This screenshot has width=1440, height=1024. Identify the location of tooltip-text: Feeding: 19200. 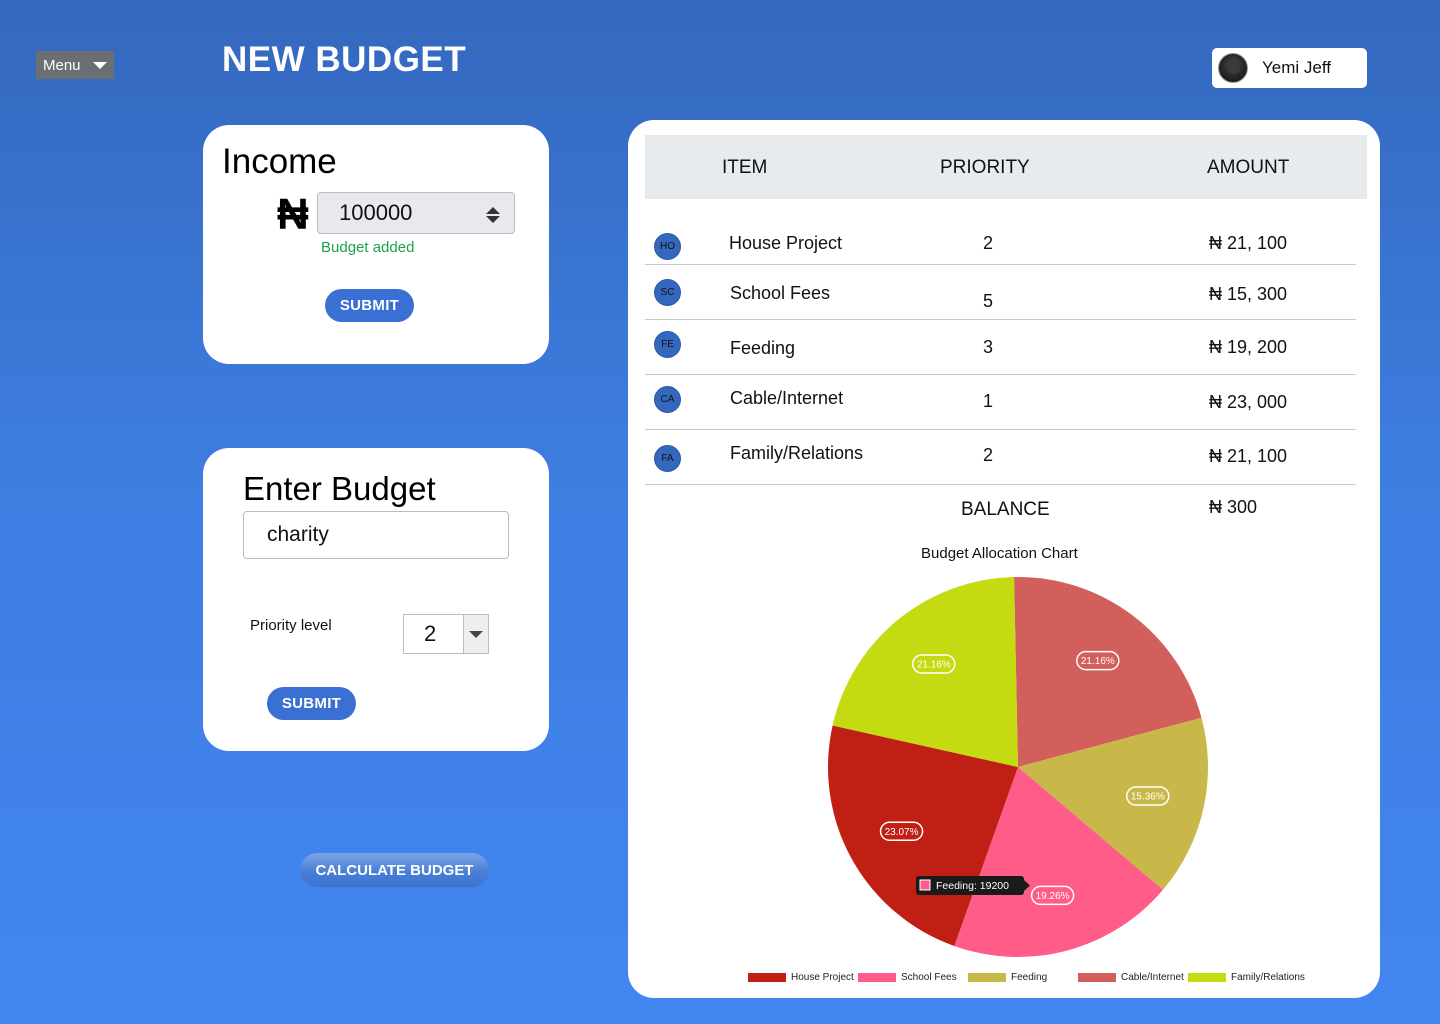
(972, 886).